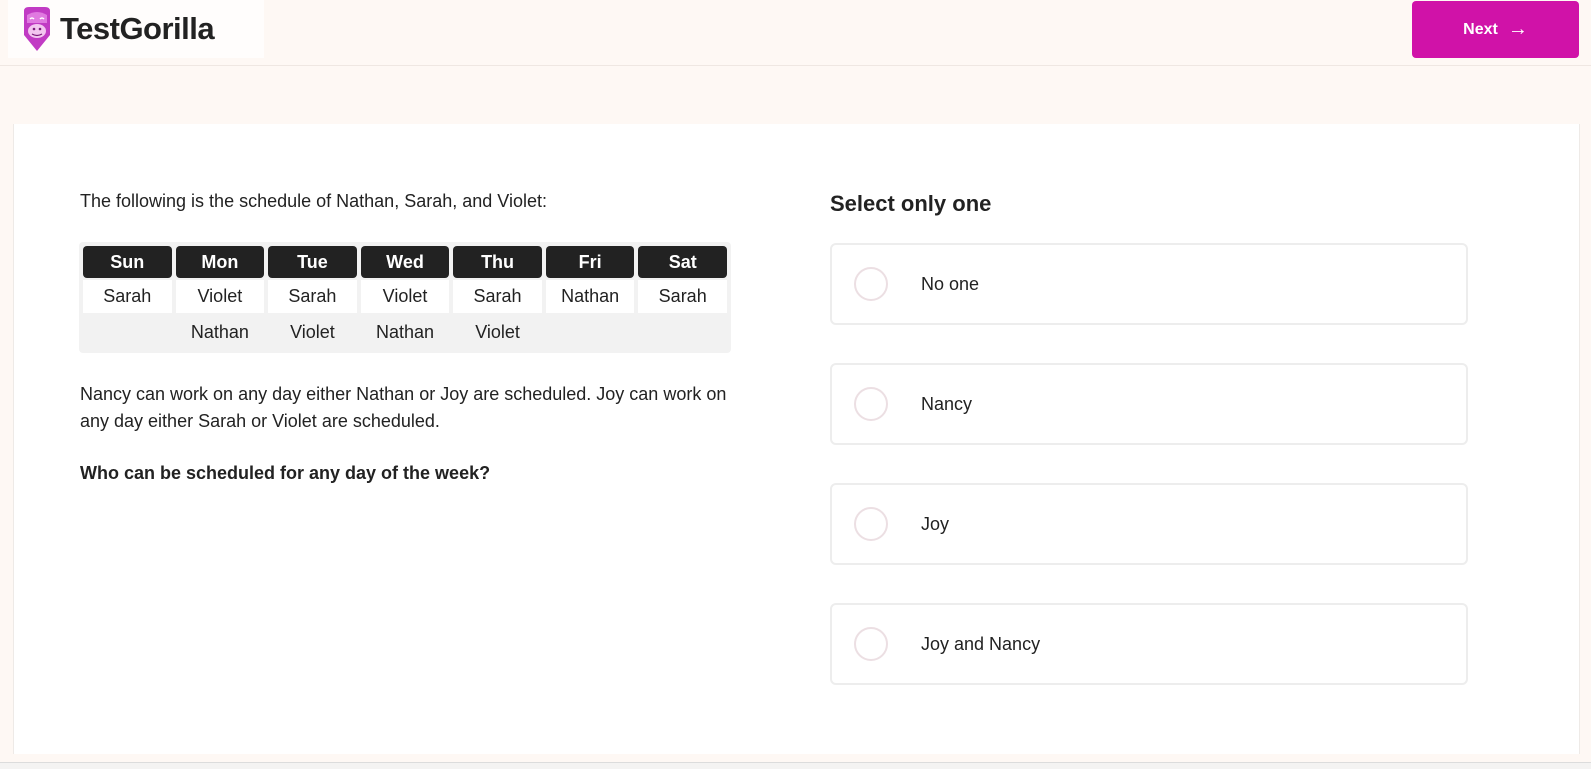  Describe the element at coordinates (935, 523) in the screenshot. I see `answer-label: Joy` at that location.